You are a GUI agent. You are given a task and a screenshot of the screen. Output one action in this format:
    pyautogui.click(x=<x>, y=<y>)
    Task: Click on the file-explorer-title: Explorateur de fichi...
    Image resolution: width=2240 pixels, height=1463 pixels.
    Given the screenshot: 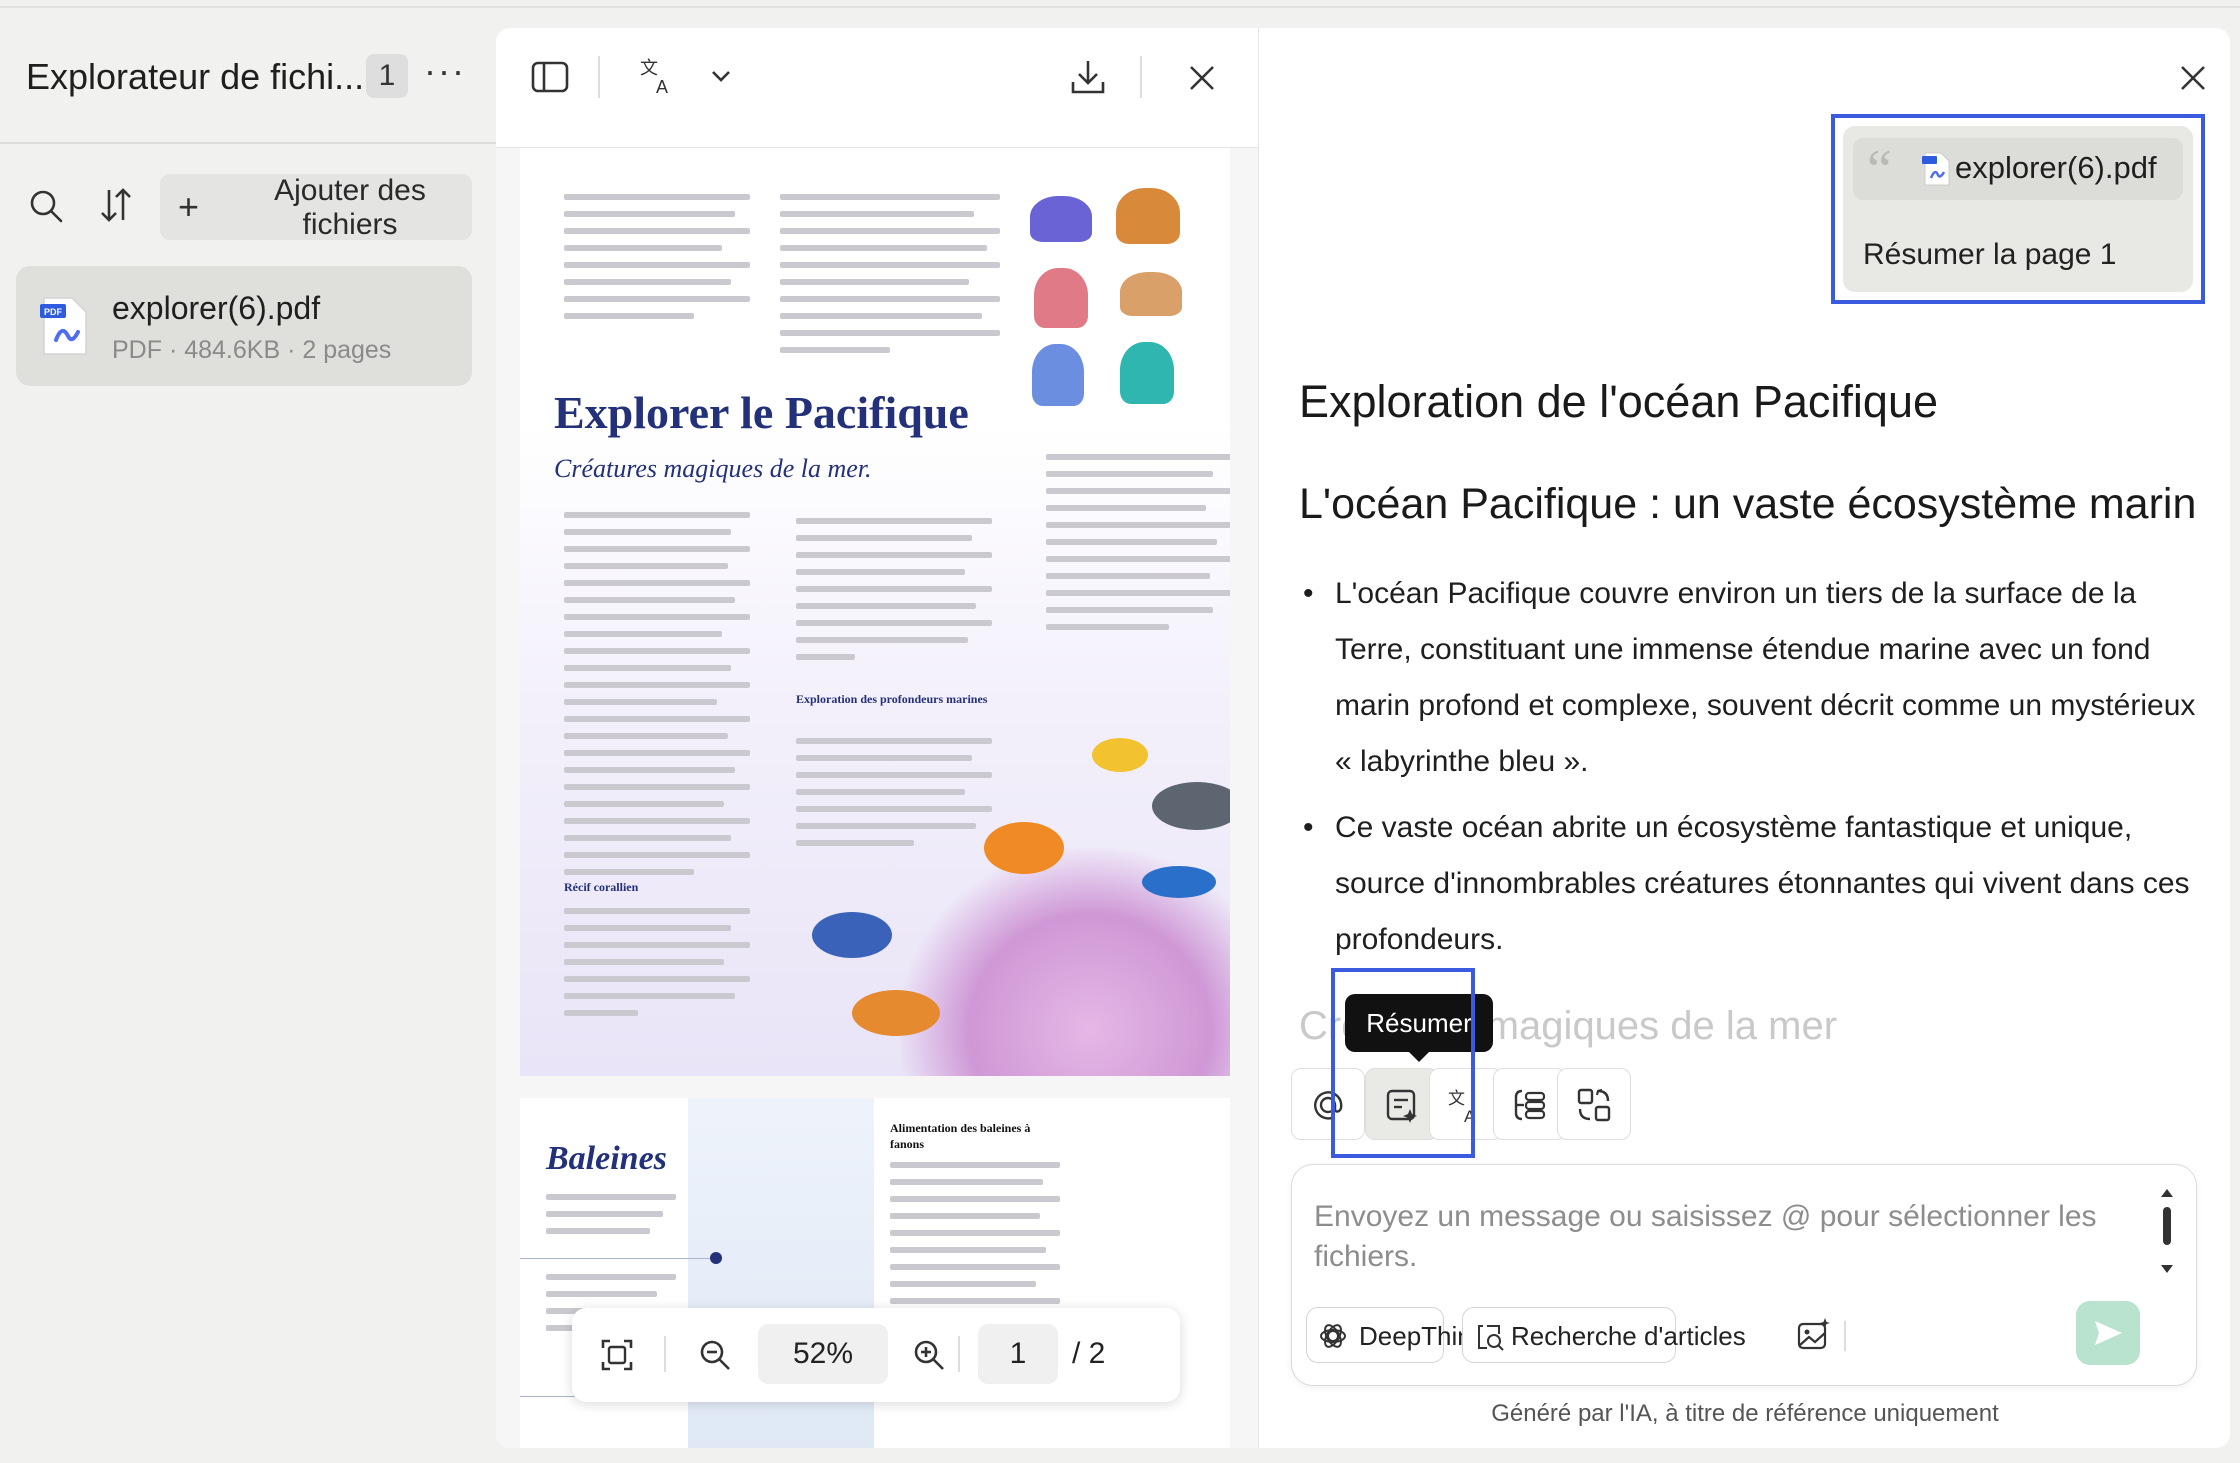 What is the action you would take?
    pyautogui.click(x=195, y=76)
    